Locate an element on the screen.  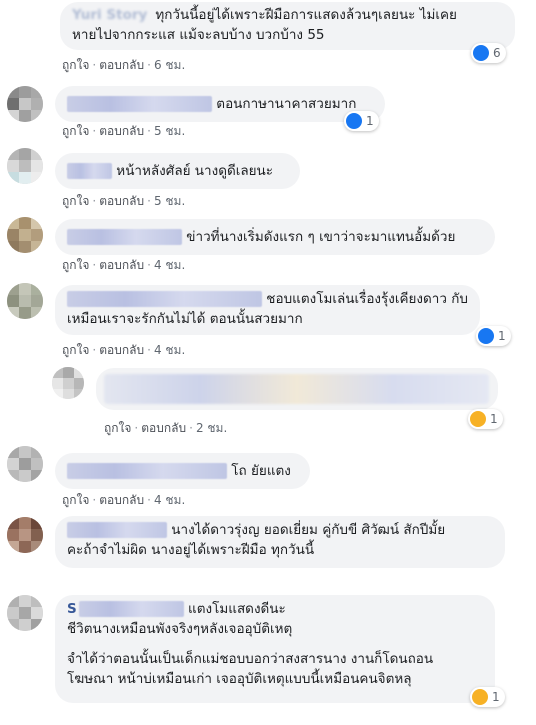
timestamp: 2 ชม. is located at coordinates (211, 428).